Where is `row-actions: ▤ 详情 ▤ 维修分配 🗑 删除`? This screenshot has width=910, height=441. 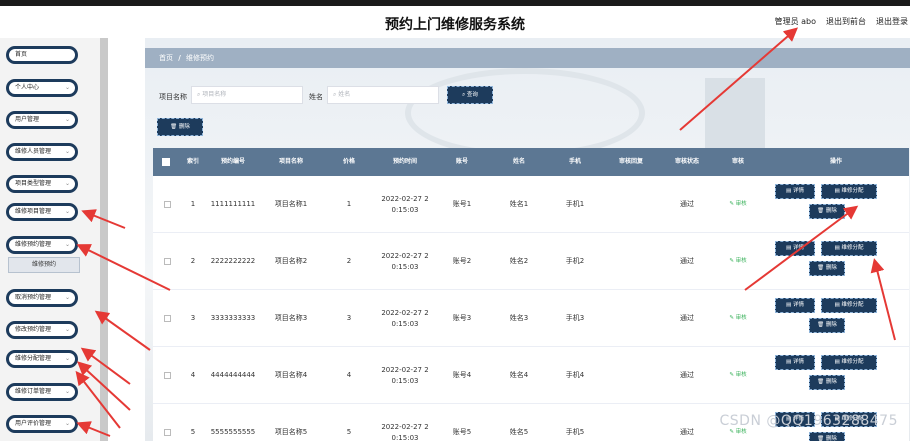
row-actions: ▤ 详情 ▤ 维修分配 🗑 删除 is located at coordinates (823, 318).